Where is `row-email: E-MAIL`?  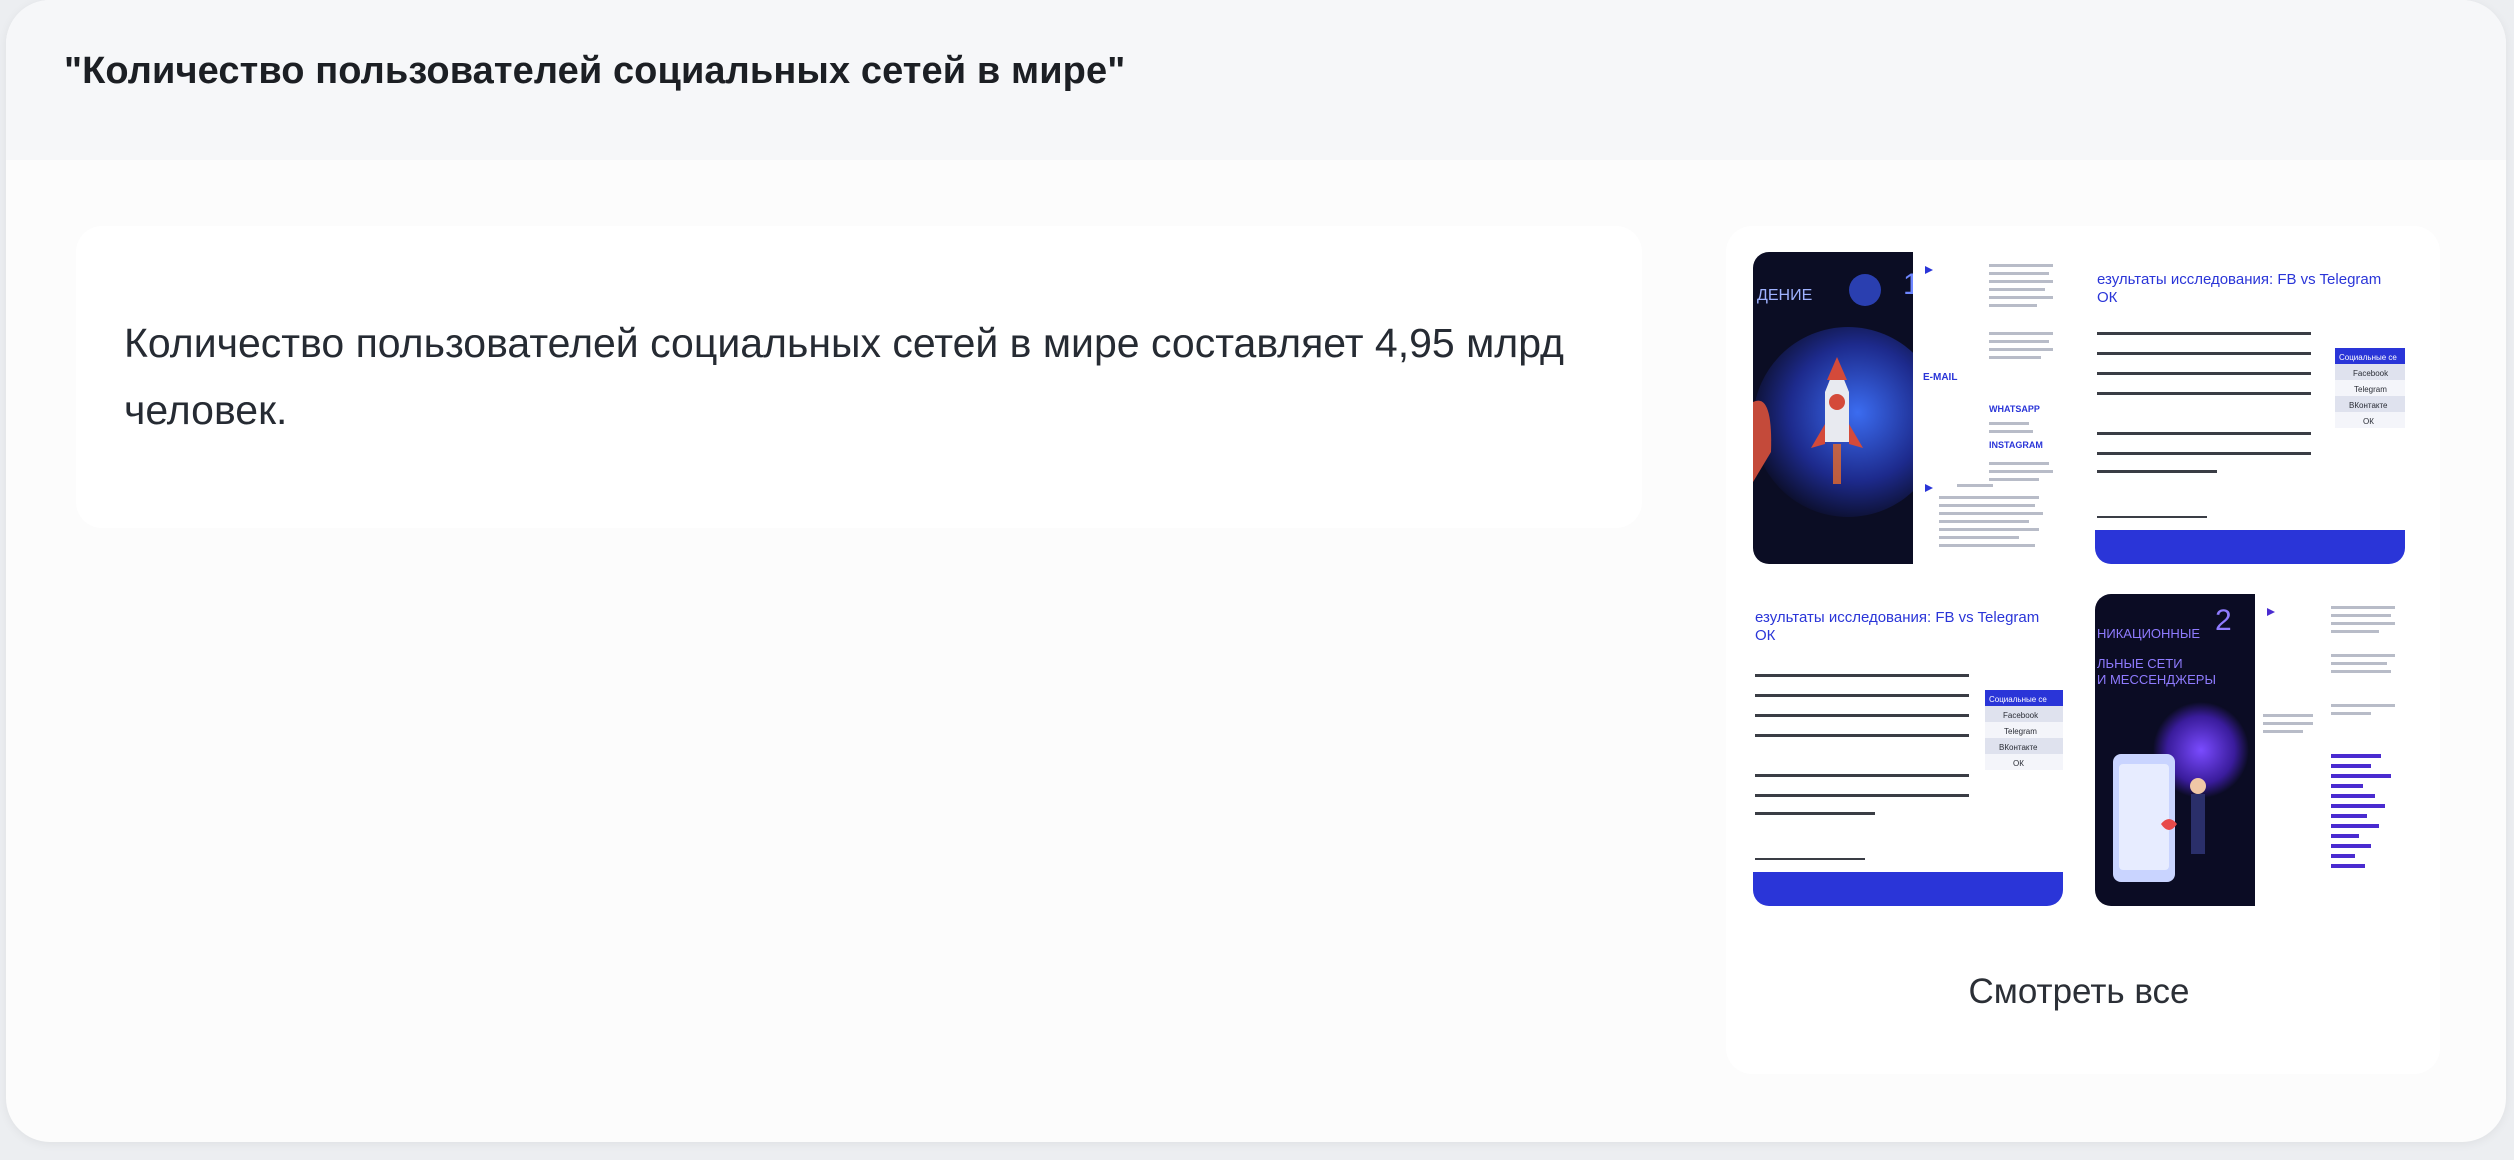
row-email: E-MAIL is located at coordinates (1940, 377).